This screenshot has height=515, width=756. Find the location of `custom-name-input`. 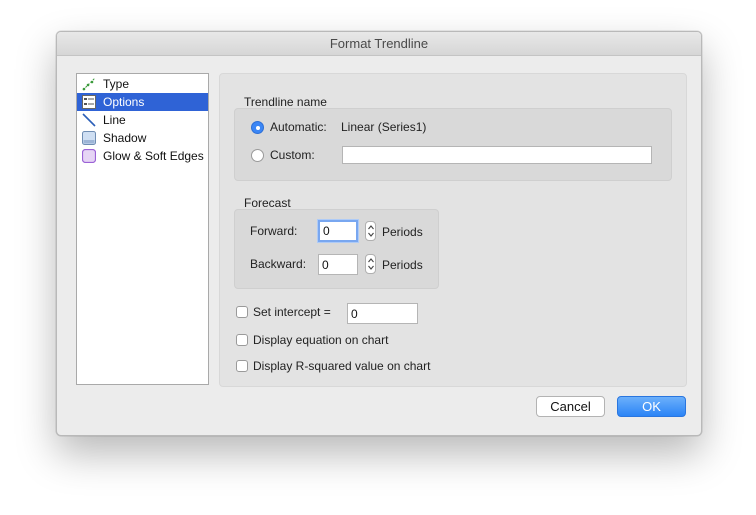

custom-name-input is located at coordinates (497, 155).